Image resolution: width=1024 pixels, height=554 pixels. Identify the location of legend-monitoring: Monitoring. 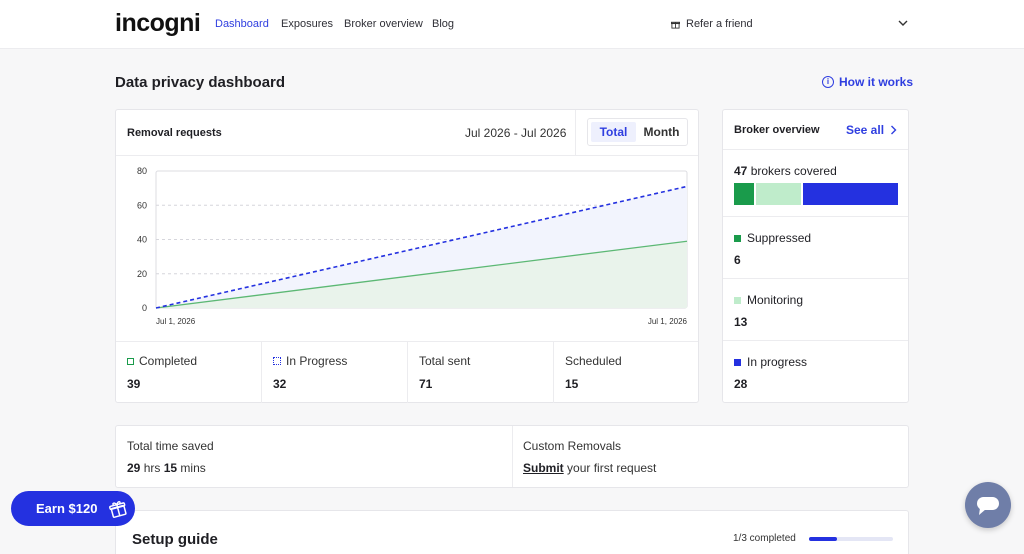
(768, 300).